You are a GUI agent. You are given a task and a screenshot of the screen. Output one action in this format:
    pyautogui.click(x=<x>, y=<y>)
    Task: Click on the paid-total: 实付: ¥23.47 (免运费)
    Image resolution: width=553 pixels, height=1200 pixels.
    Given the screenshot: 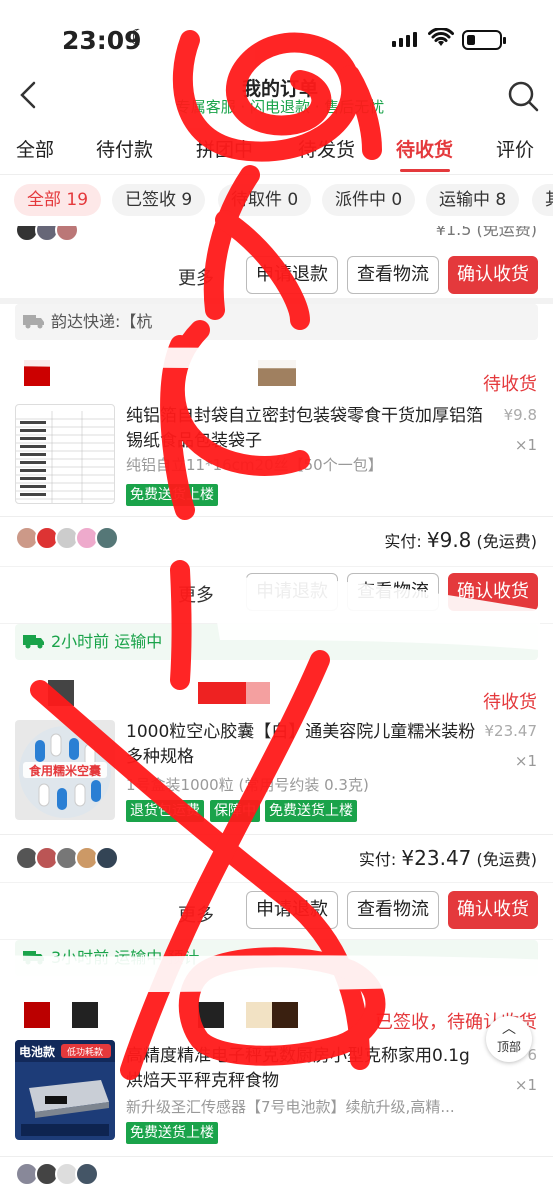 What is the action you would take?
    pyautogui.click(x=448, y=858)
    